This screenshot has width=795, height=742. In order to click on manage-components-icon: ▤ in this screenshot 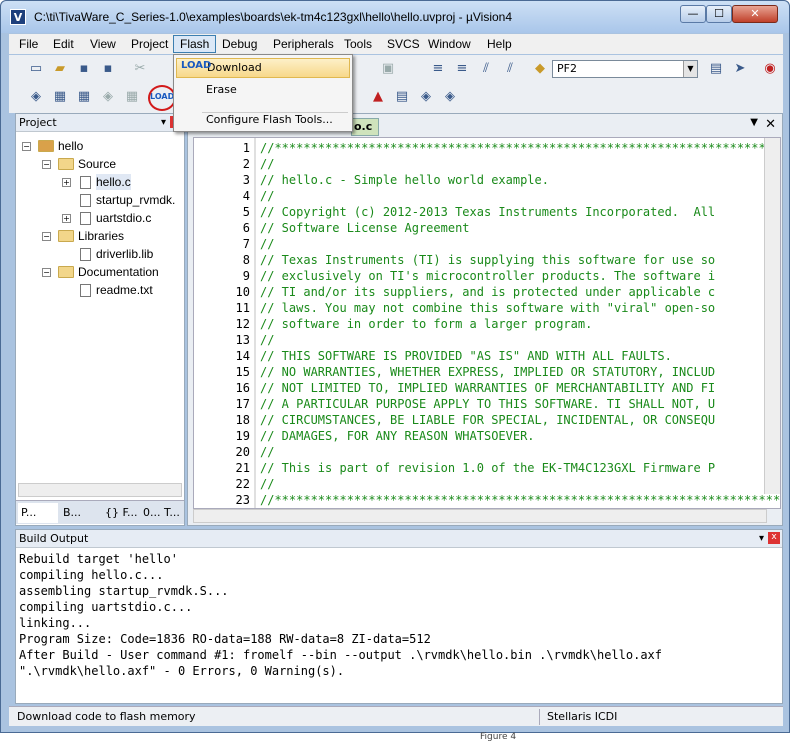, I will do `click(402, 97)`.